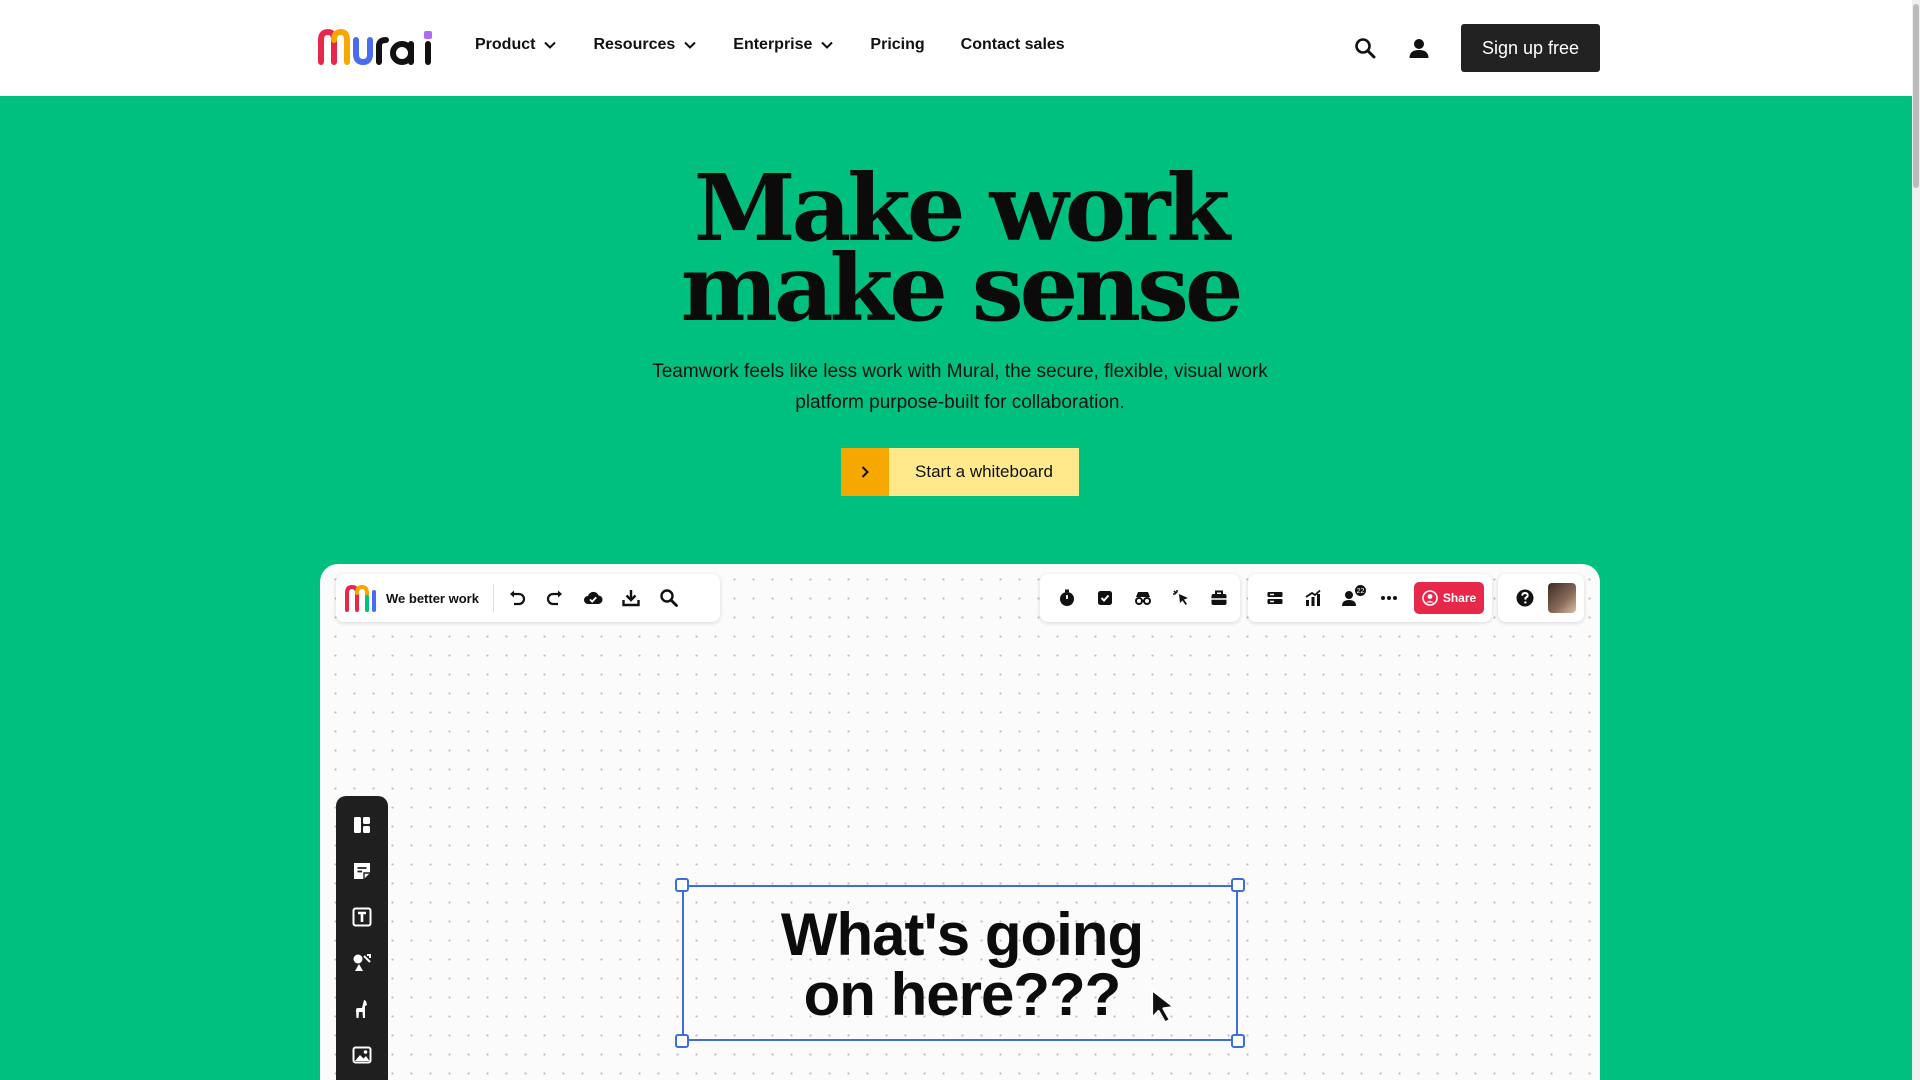 The width and height of the screenshot is (1920, 1080). Describe the element at coordinates (361, 598) in the screenshot. I see `mural-mini-logo-icon` at that location.